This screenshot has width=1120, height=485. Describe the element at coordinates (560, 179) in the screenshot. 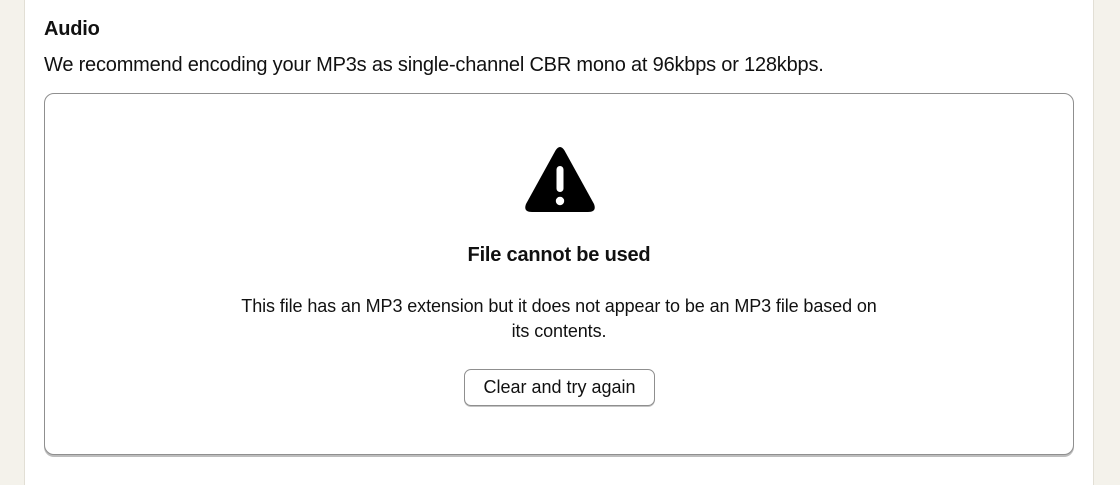

I see `warning-triangle-icon` at that location.